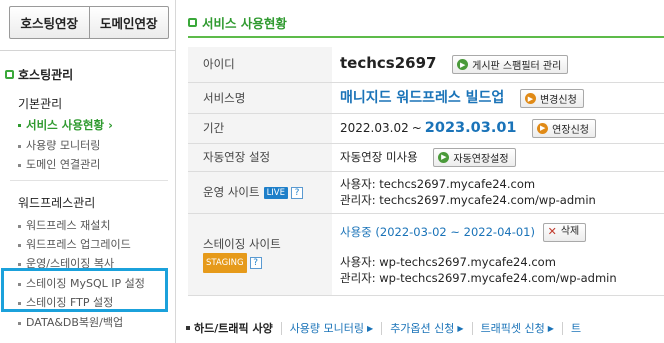 The image size is (664, 343). I want to click on row-label: 운영 사이트, so click(231, 192).